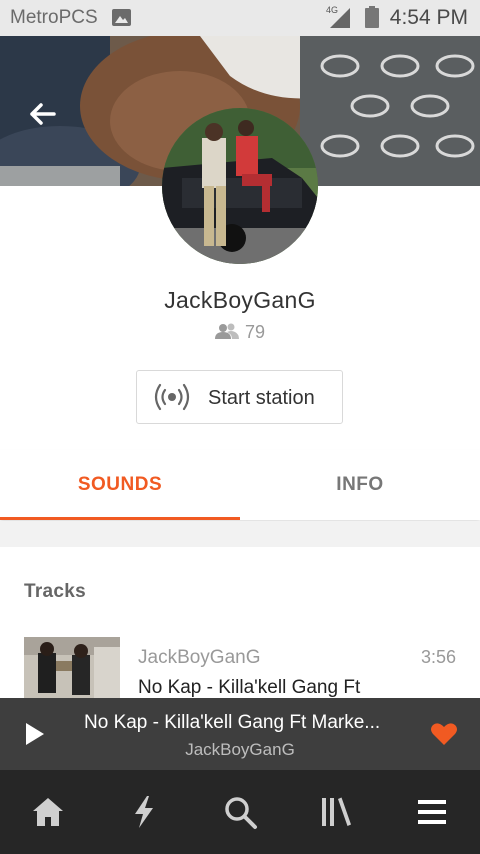 This screenshot has height=854, width=480. I want to click on nav-library, so click(336, 812).